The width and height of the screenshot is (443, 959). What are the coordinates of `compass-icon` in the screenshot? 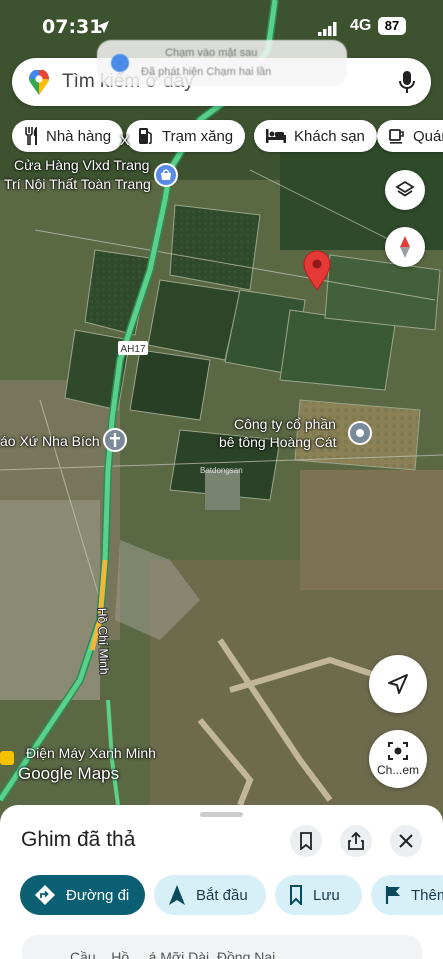 It's located at (405, 247).